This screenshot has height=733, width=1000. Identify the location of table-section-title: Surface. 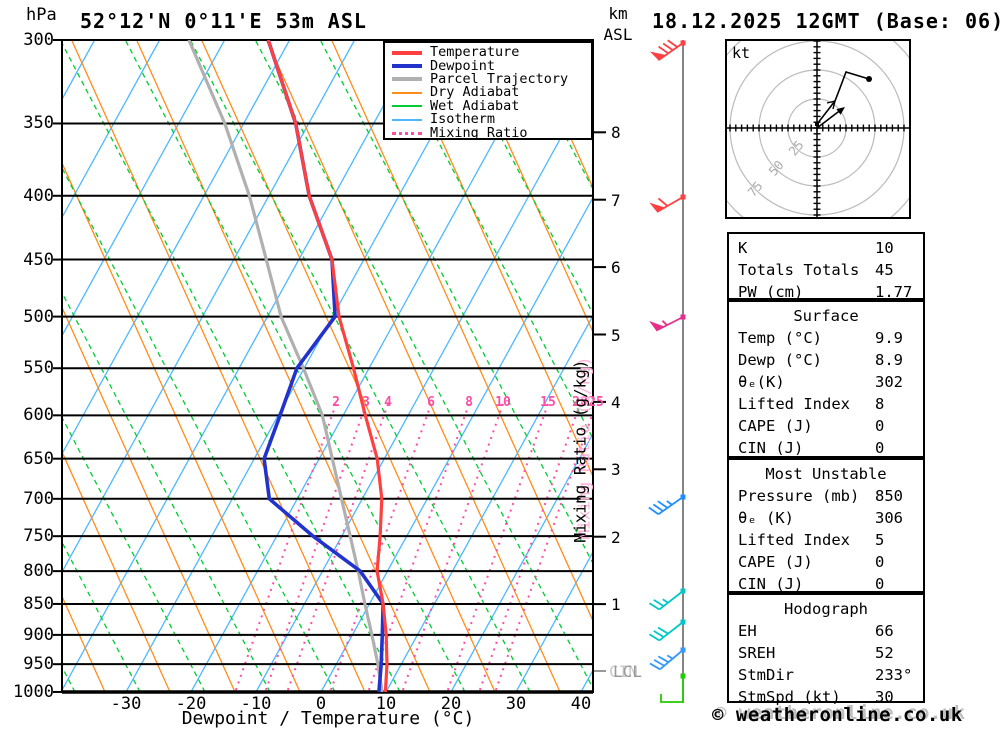
(826, 316).